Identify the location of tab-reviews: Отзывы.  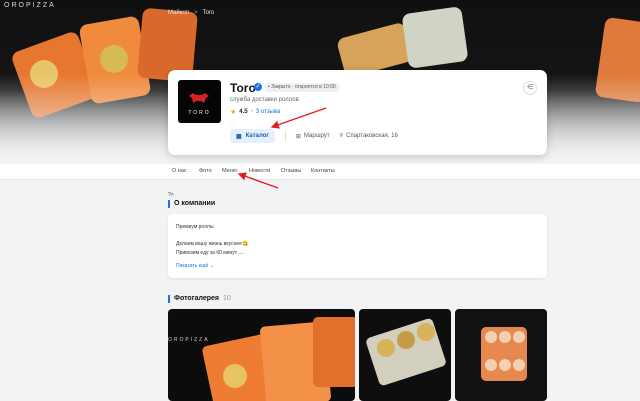
(291, 171).